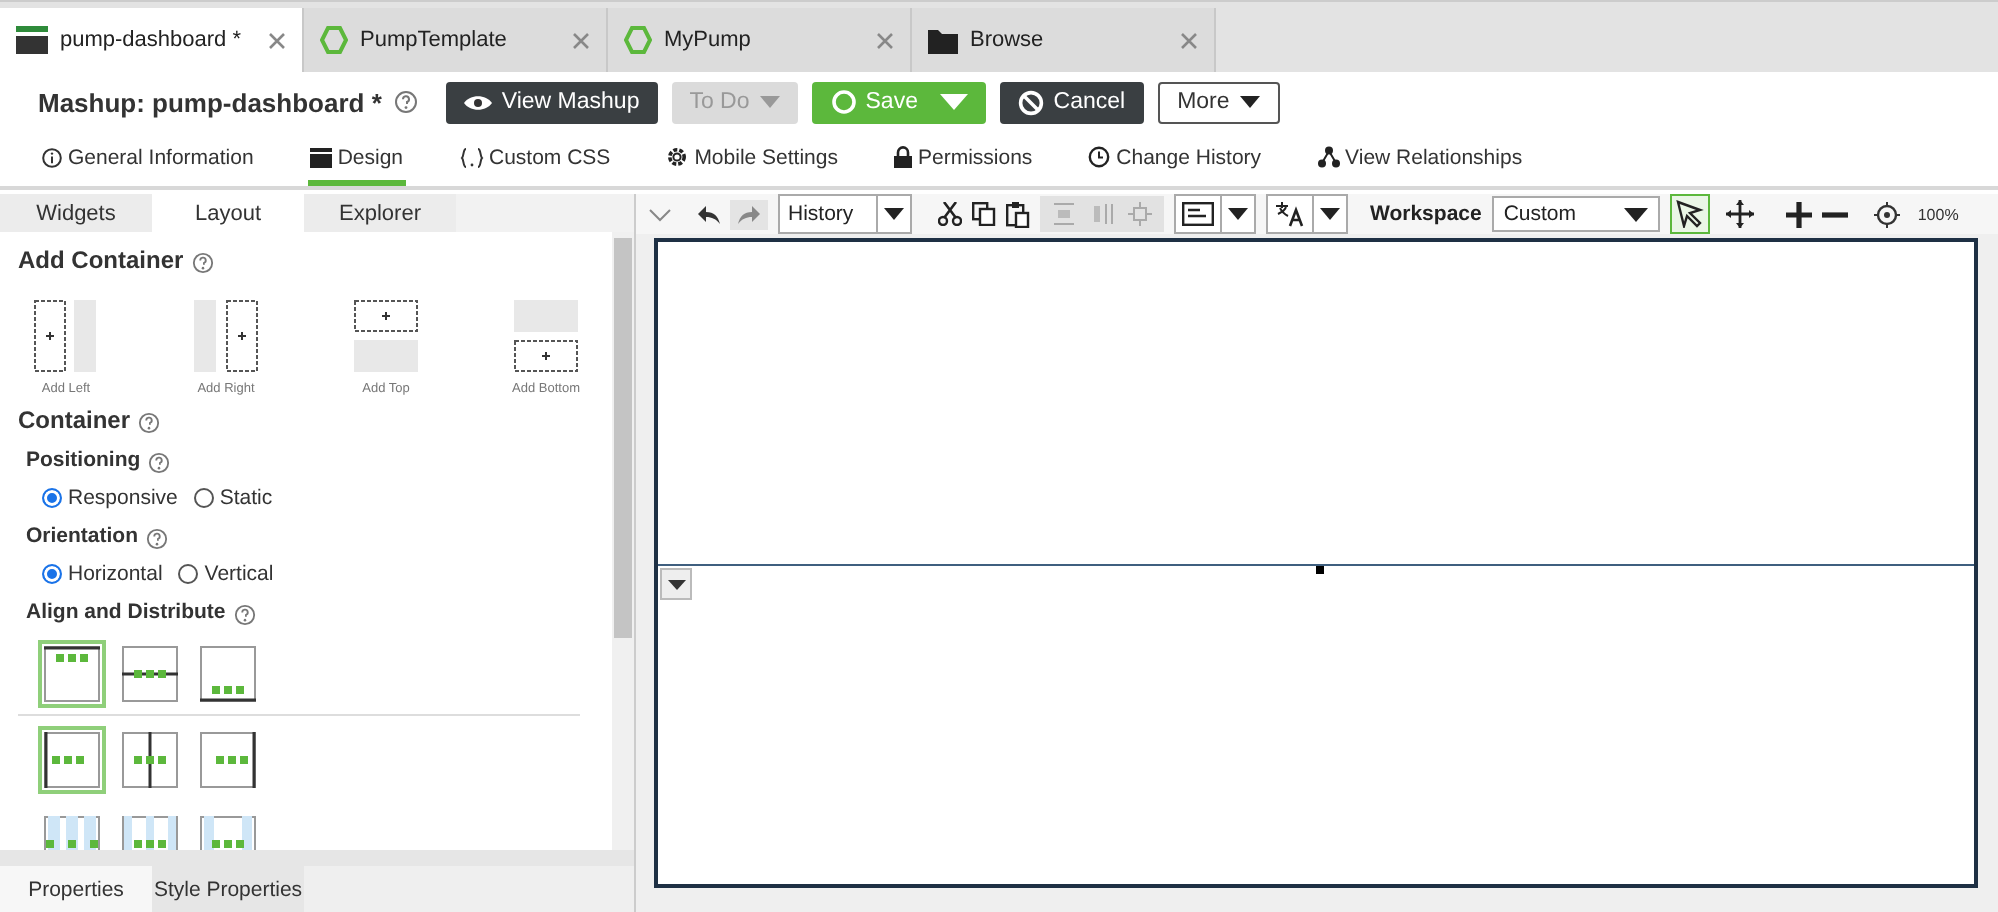 The height and width of the screenshot is (912, 1998). What do you see at coordinates (1938, 214) in the screenshot?
I see `zoom-level: 100%` at bounding box center [1938, 214].